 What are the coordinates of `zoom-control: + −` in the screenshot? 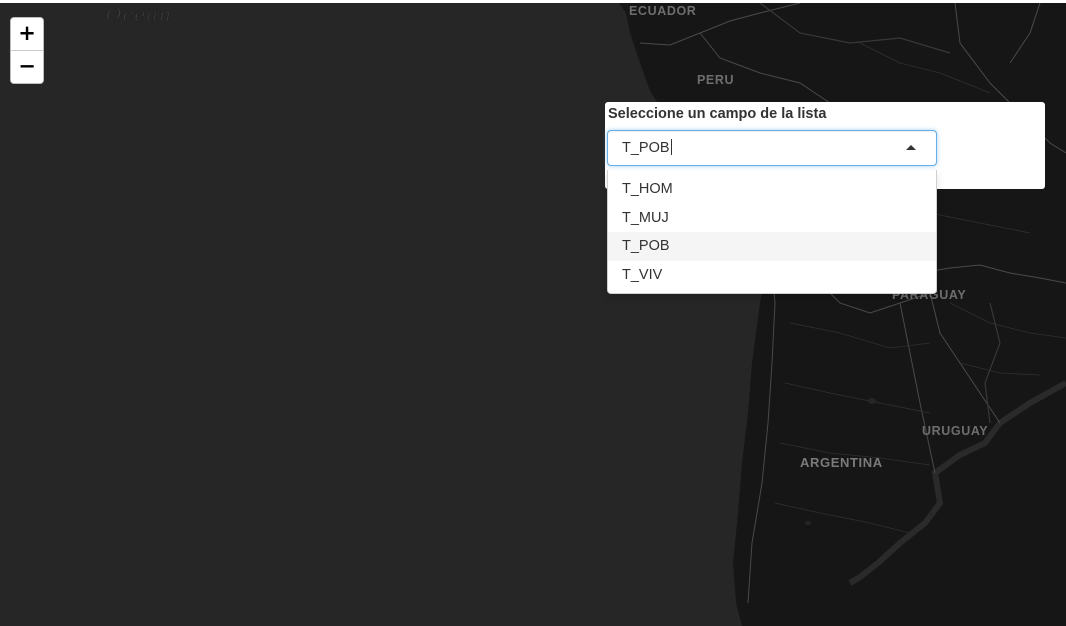 It's located at (27, 50).